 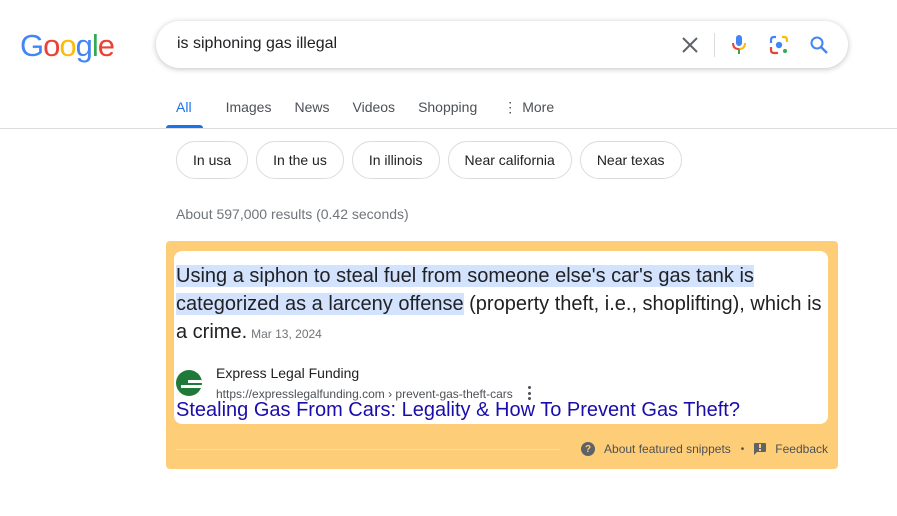 I want to click on google-logo: Google, so click(x=67, y=46).